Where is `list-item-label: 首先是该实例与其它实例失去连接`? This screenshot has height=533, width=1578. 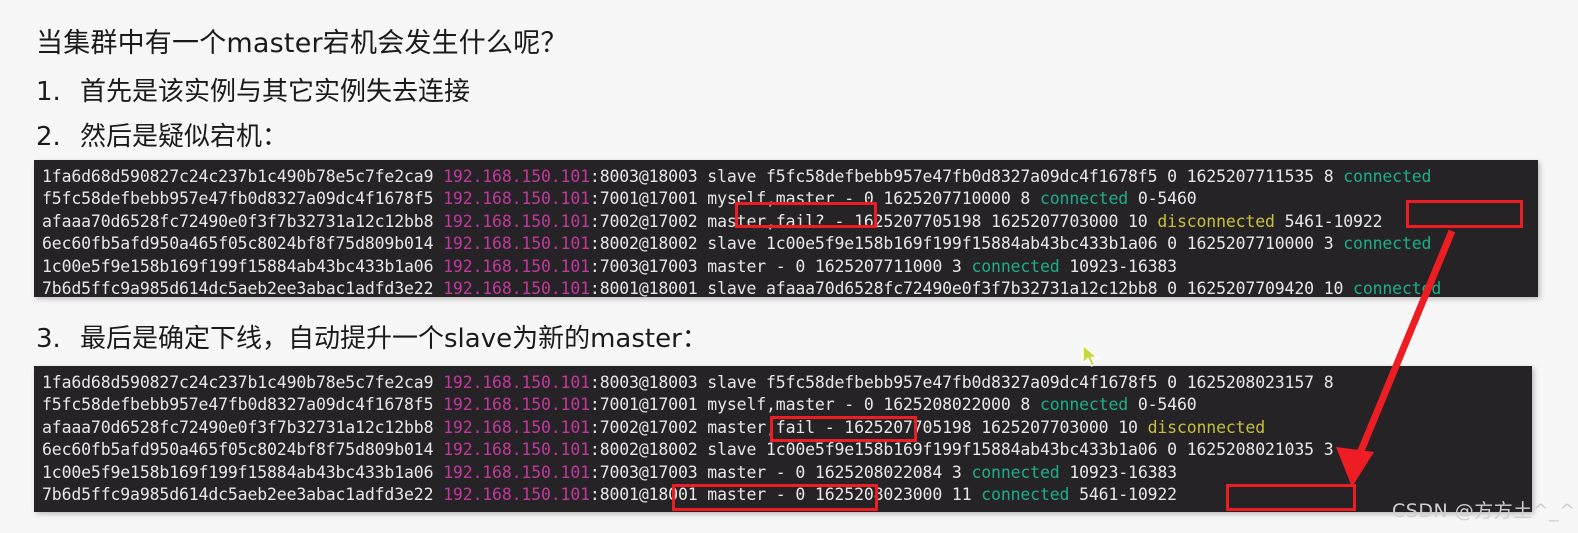
list-item-label: 首先是该实例与其它实例失去连接 is located at coordinates (275, 92).